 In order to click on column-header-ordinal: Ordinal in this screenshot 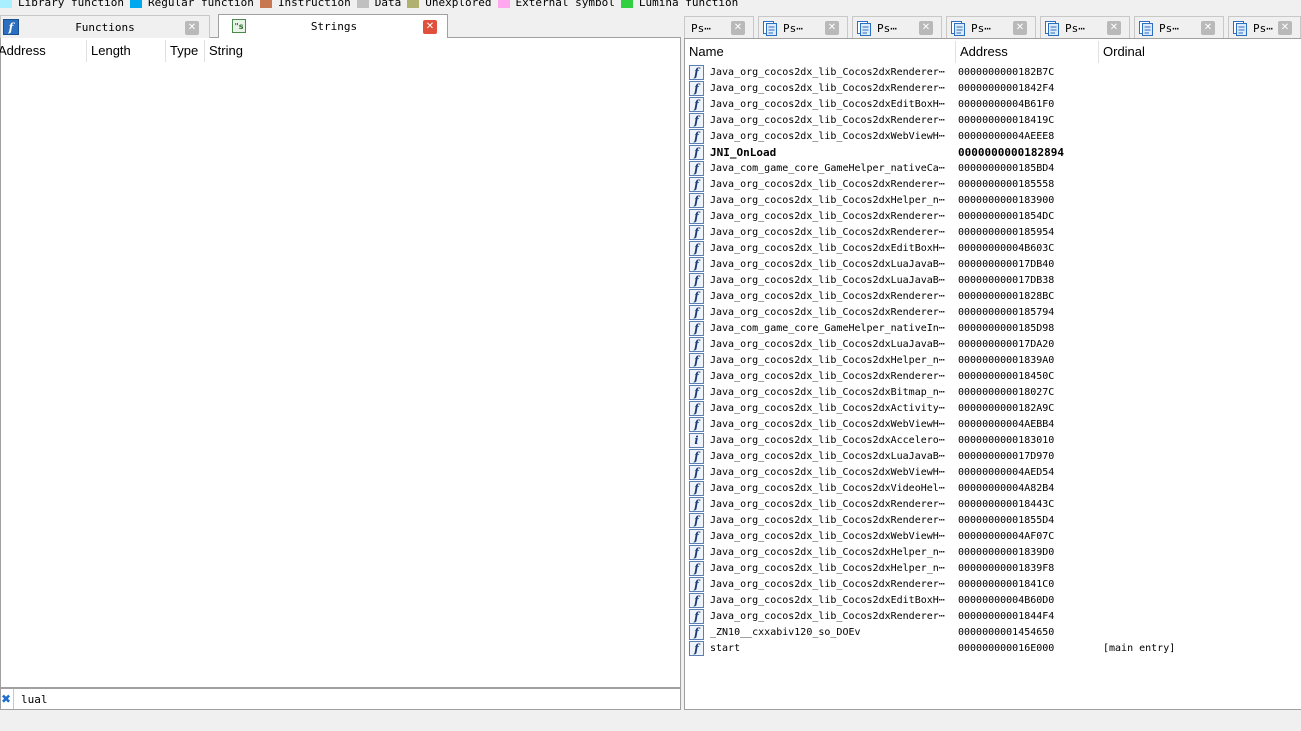, I will do `click(1124, 52)`.